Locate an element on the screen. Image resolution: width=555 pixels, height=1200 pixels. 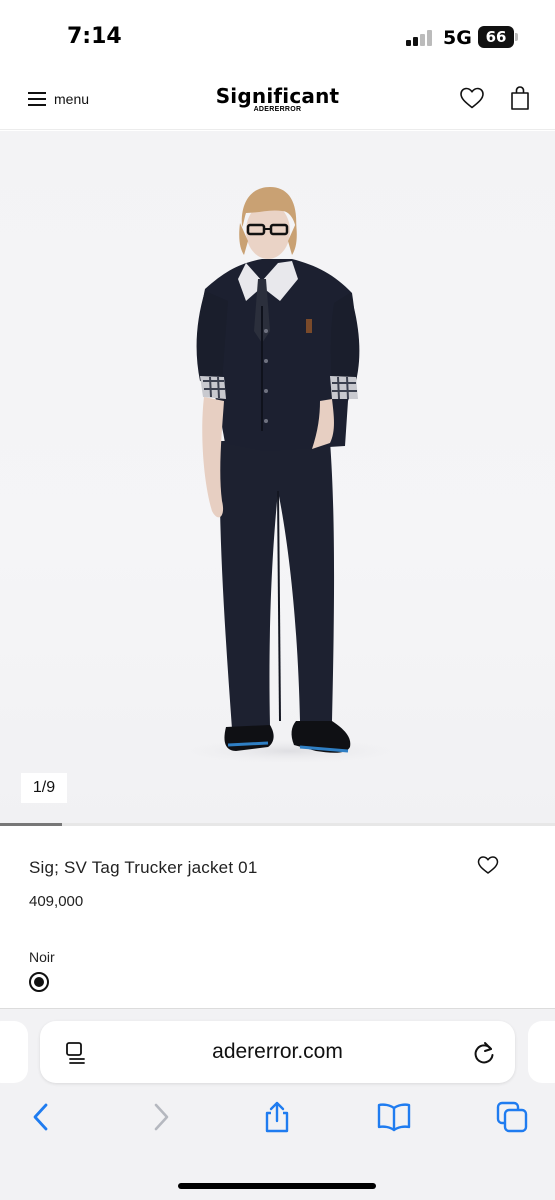
back-button is located at coordinates (41, 1117).